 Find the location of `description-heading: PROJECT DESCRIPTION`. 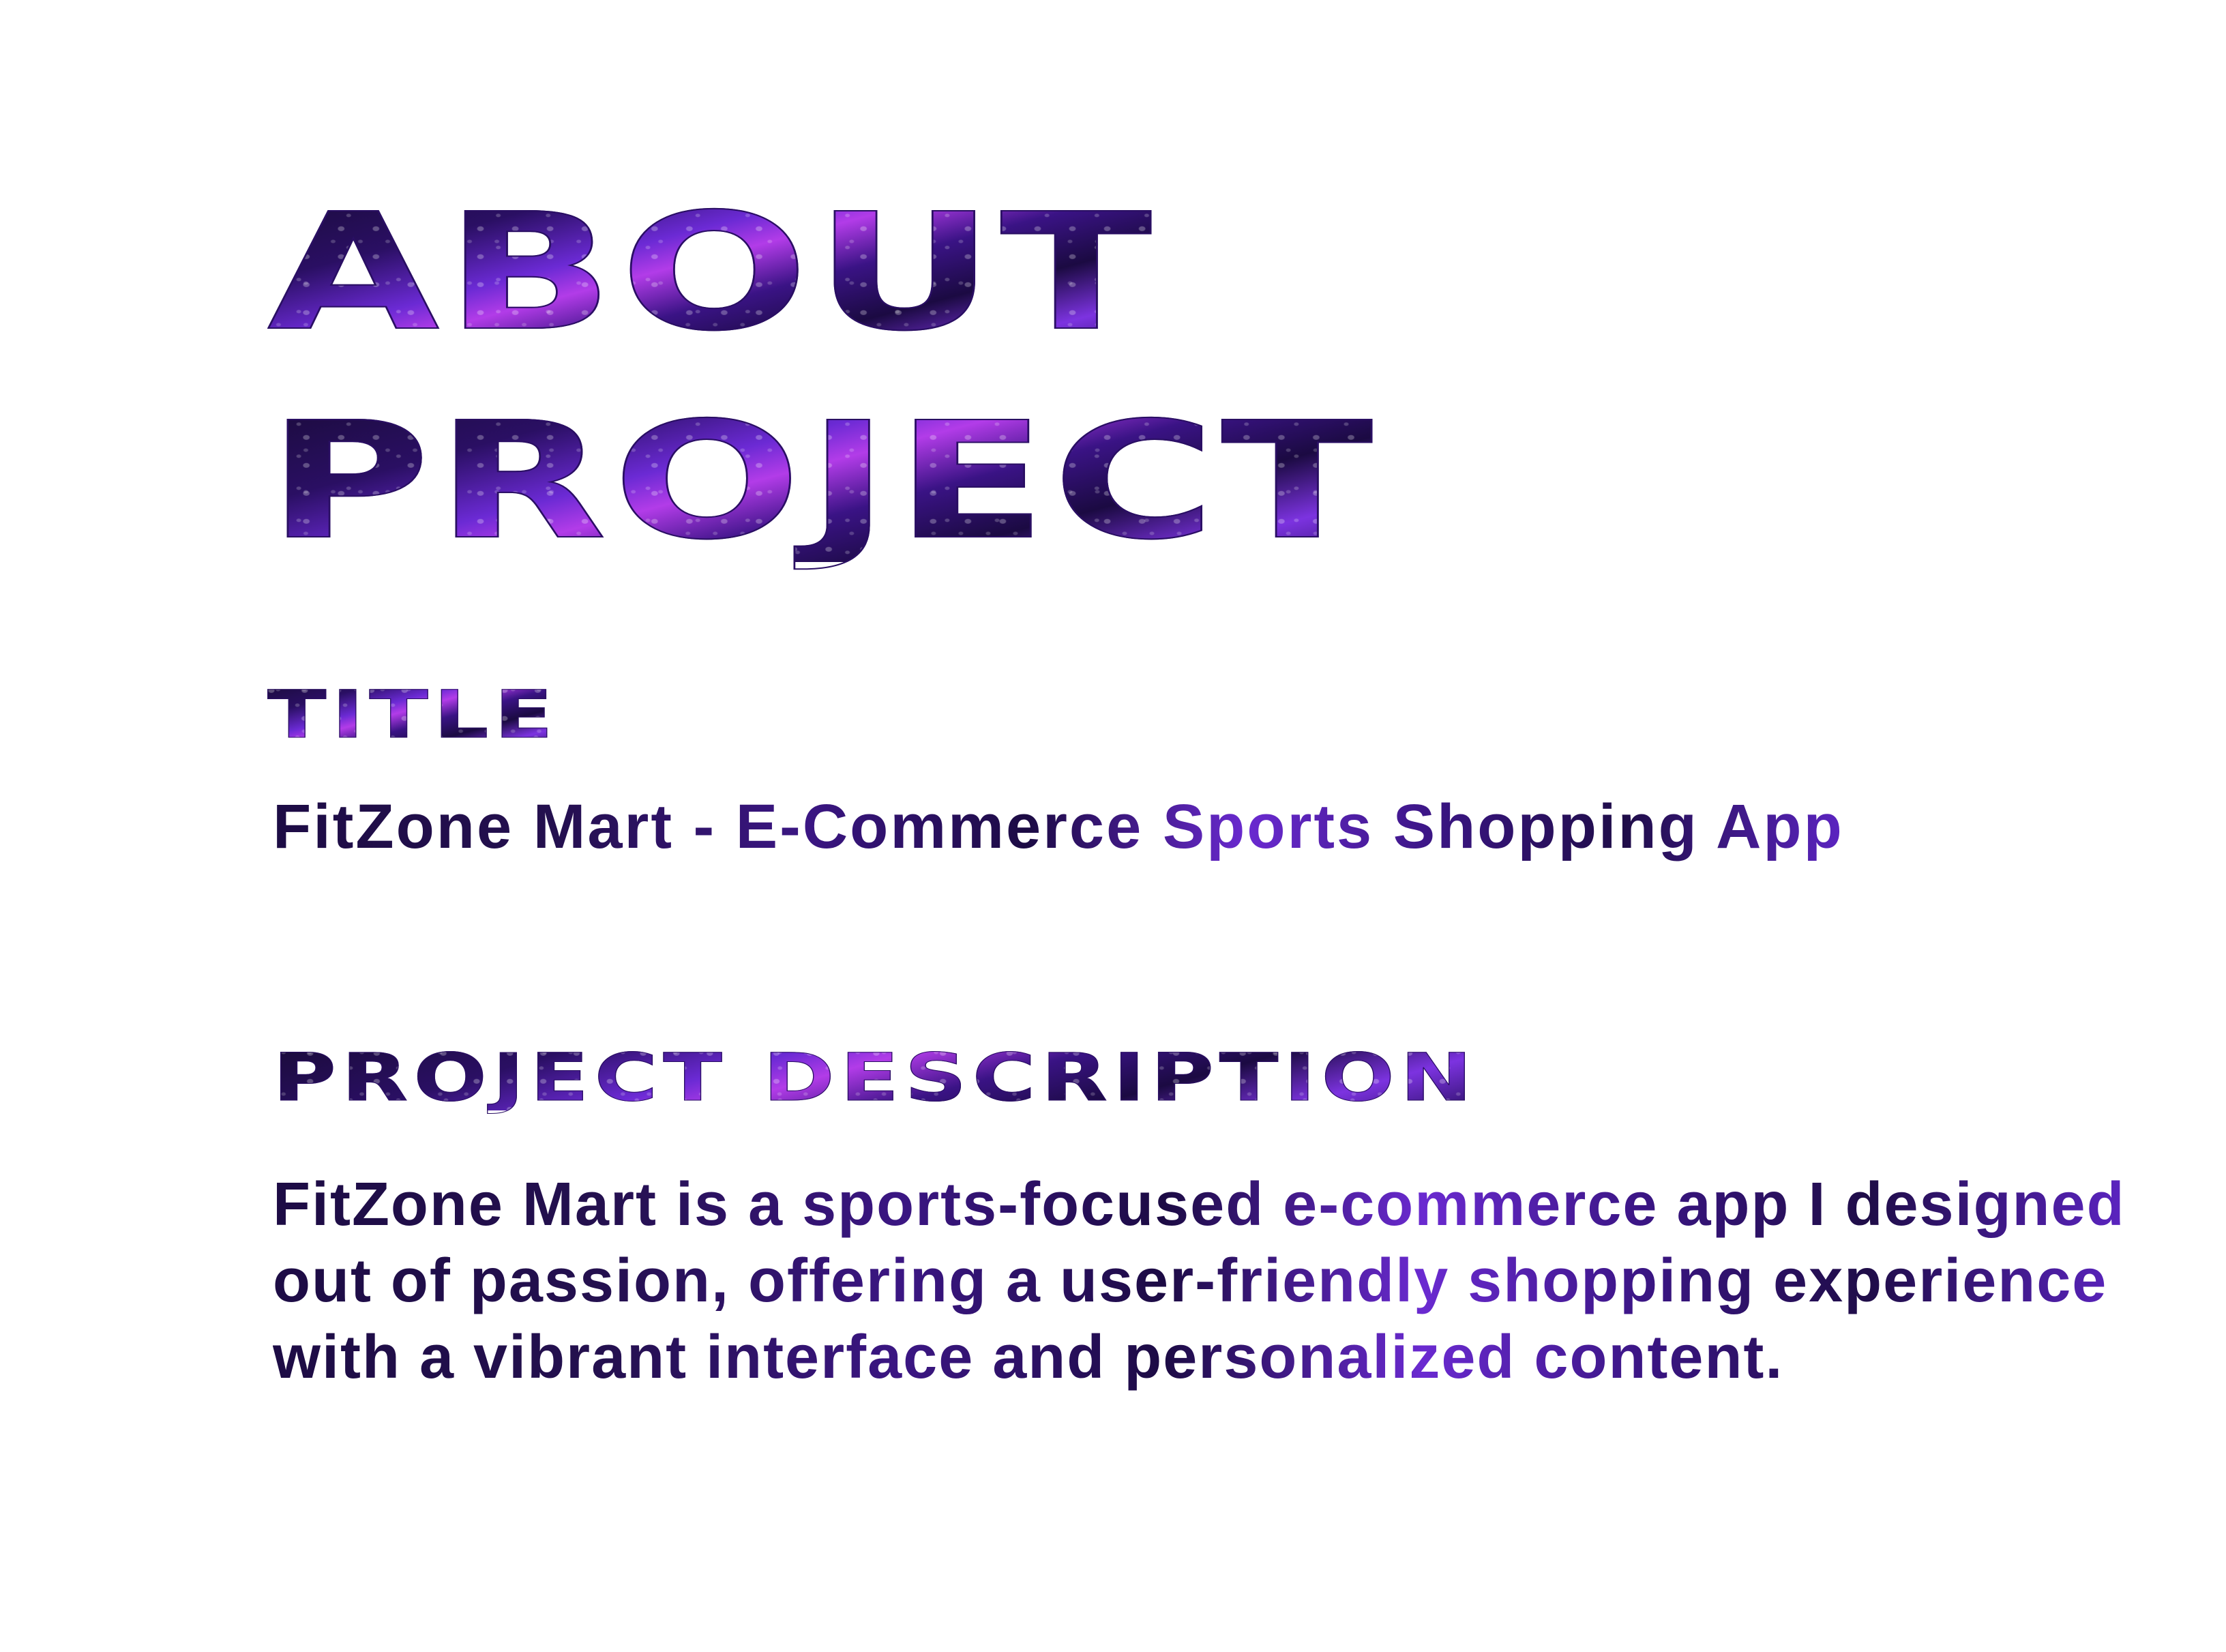

description-heading: PROJECT DESCRIPTION is located at coordinates (875, 1077).